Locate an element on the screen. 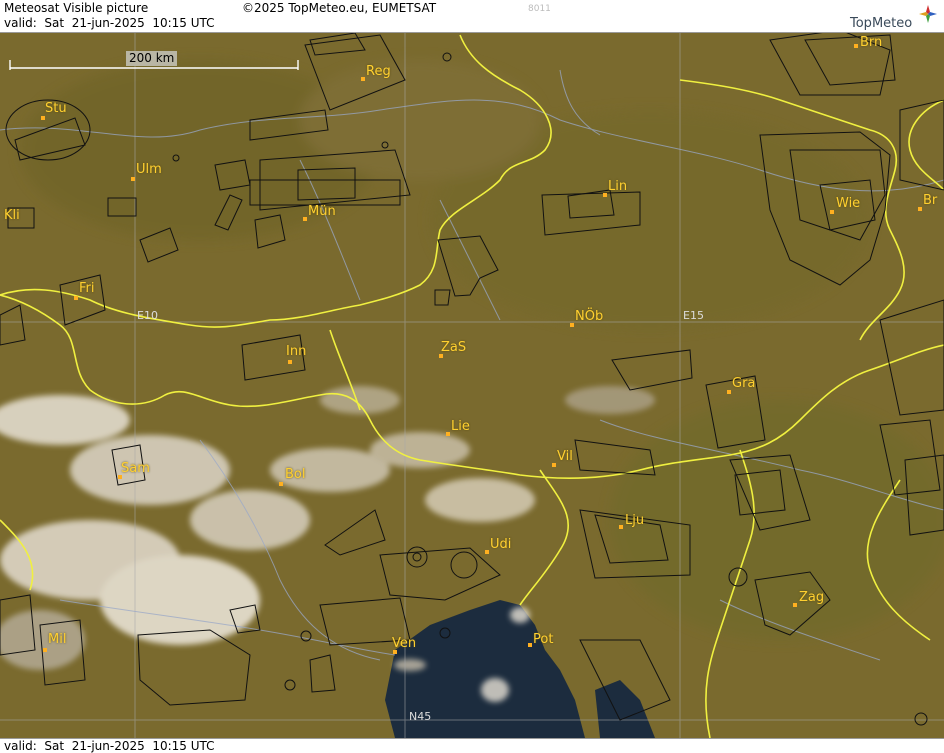 Image resolution: width=944 pixels, height=753 pixels. picture-title: Meteosat Visible picture is located at coordinates (76, 8).